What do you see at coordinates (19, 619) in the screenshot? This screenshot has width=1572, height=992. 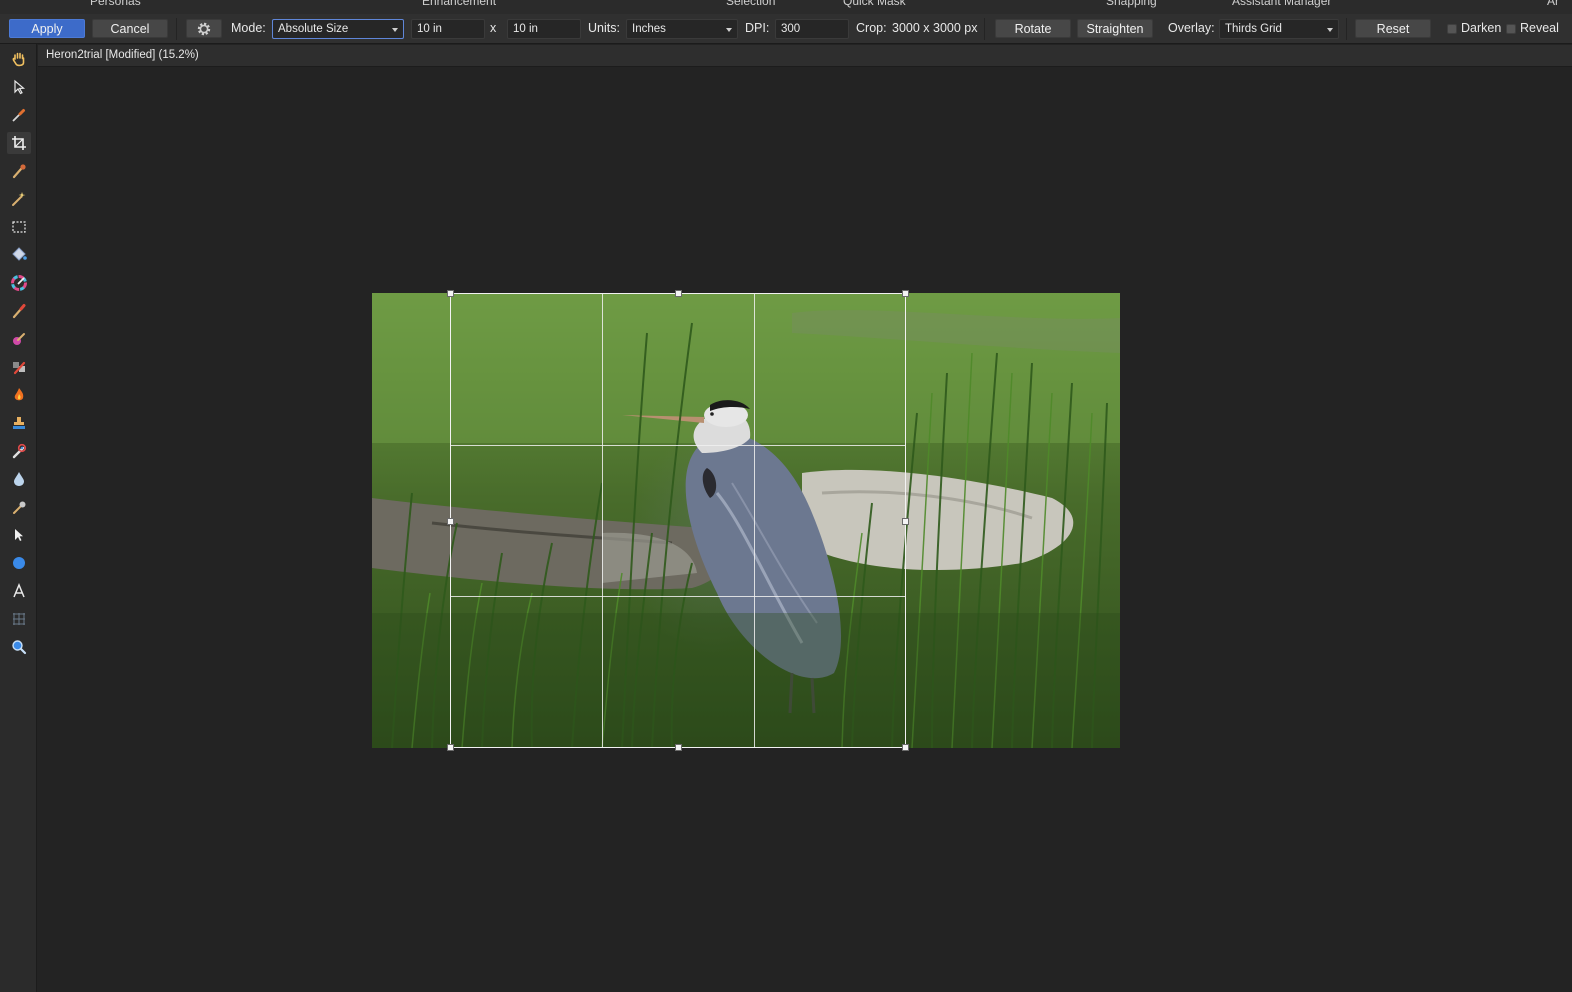 I see `mesh-warp-tool` at bounding box center [19, 619].